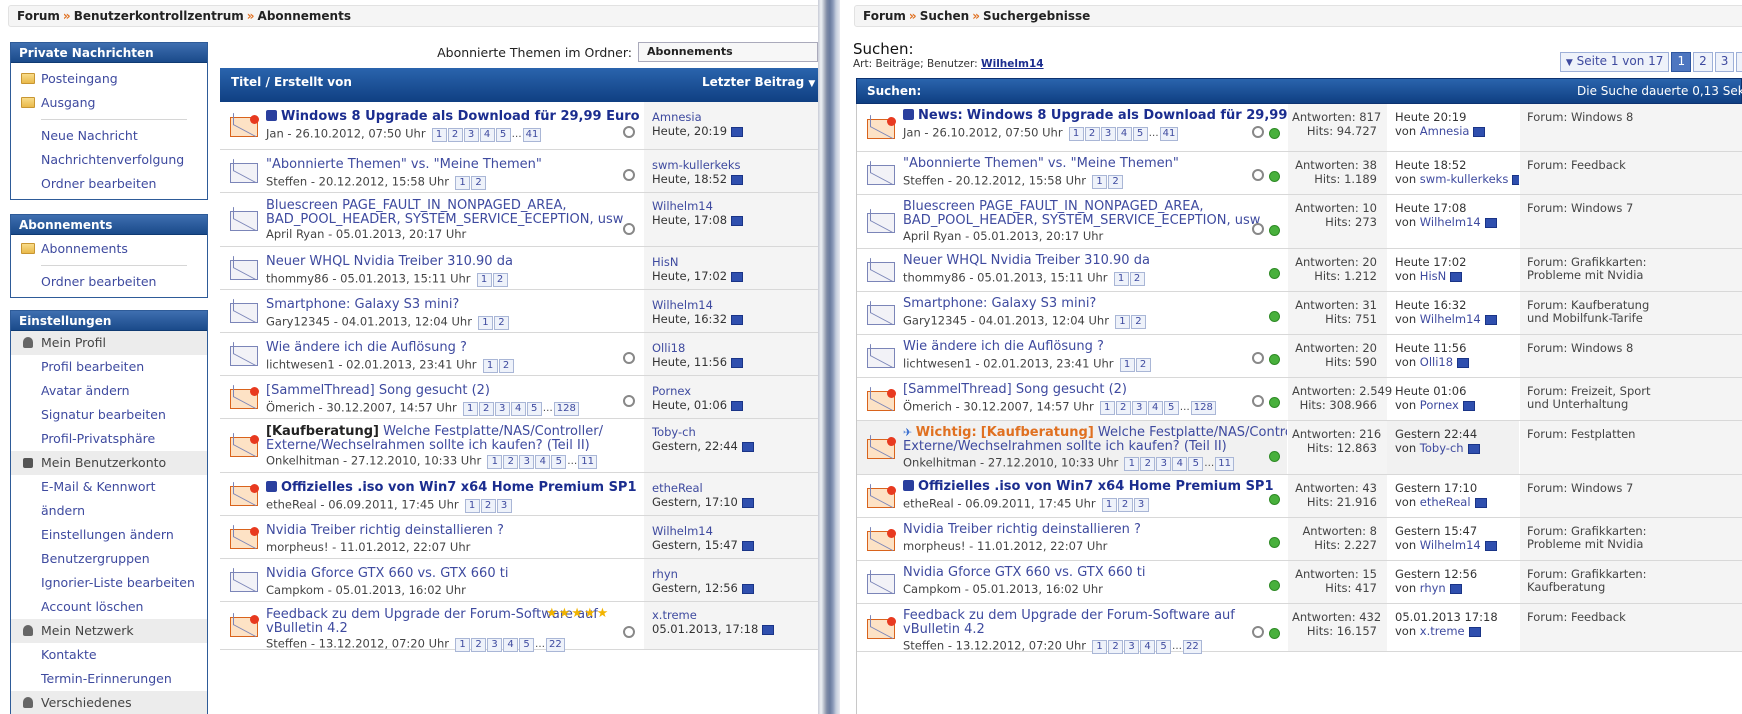 This screenshot has width=1742, height=714. I want to click on col-last-header: Letzter Beitrag ▼, so click(758, 82).